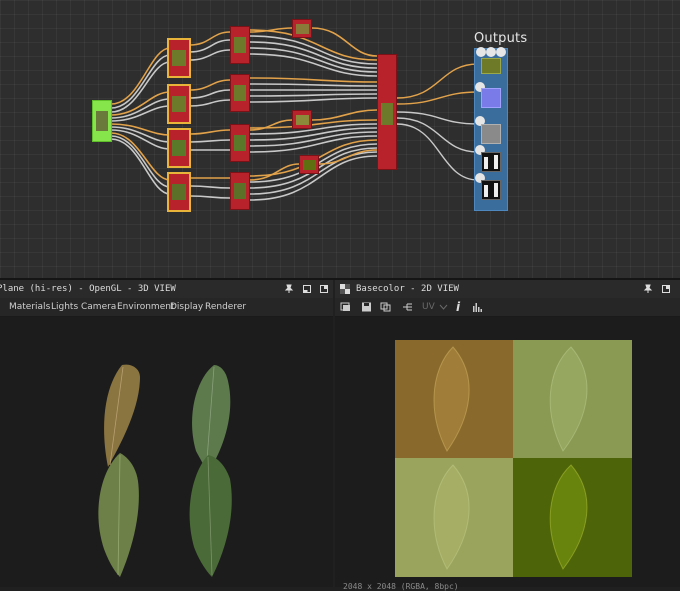  What do you see at coordinates (366, 307) in the screenshot?
I see `save-icon` at bounding box center [366, 307].